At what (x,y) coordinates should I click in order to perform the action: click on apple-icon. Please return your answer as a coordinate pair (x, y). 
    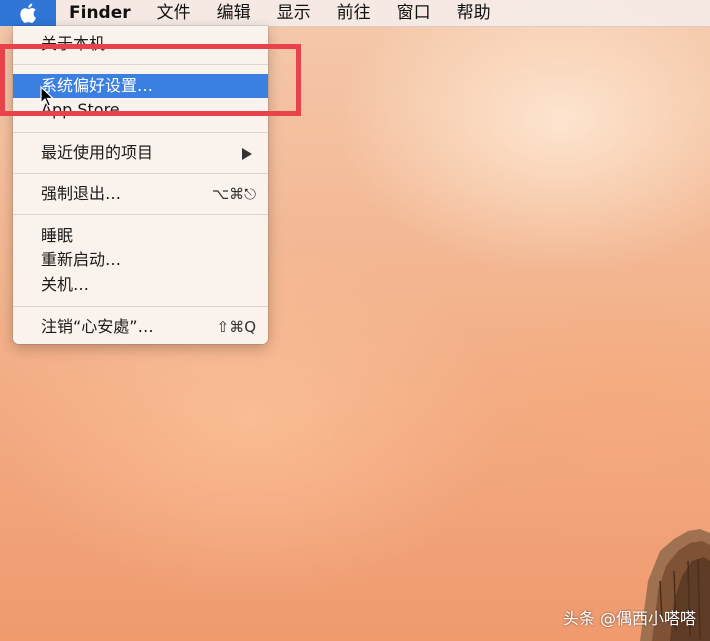
    Looking at the image, I should click on (28, 13).